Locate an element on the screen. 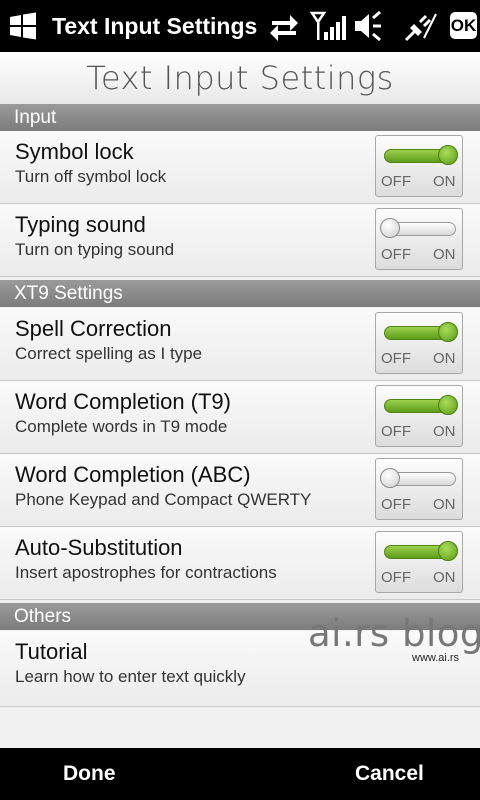  watermark-text: ai.rs blog is located at coordinates (394, 633).